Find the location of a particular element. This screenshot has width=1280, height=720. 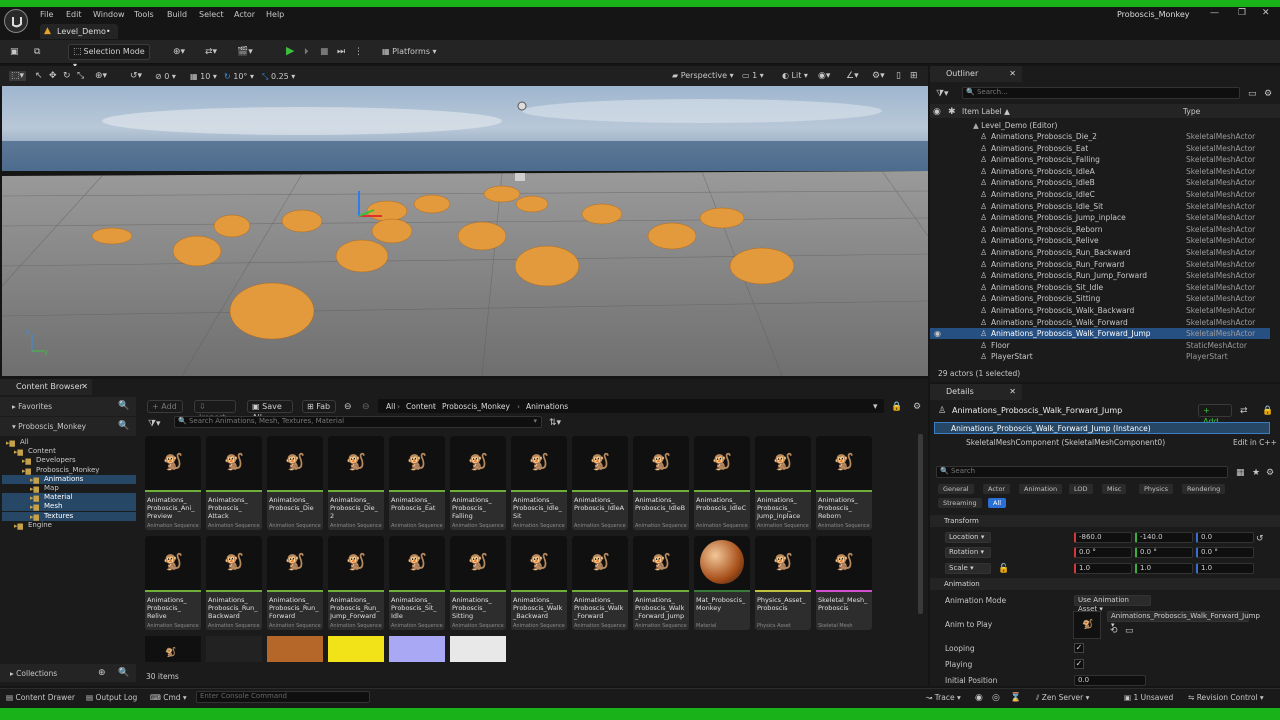

project-header: ▾ Proboscis_Monkey 🔍 is located at coordinates (68, 426).